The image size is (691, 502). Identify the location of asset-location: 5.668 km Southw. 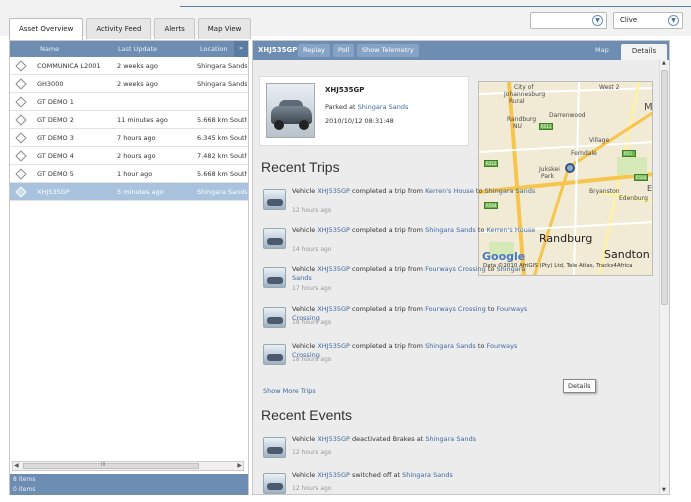
(222, 174).